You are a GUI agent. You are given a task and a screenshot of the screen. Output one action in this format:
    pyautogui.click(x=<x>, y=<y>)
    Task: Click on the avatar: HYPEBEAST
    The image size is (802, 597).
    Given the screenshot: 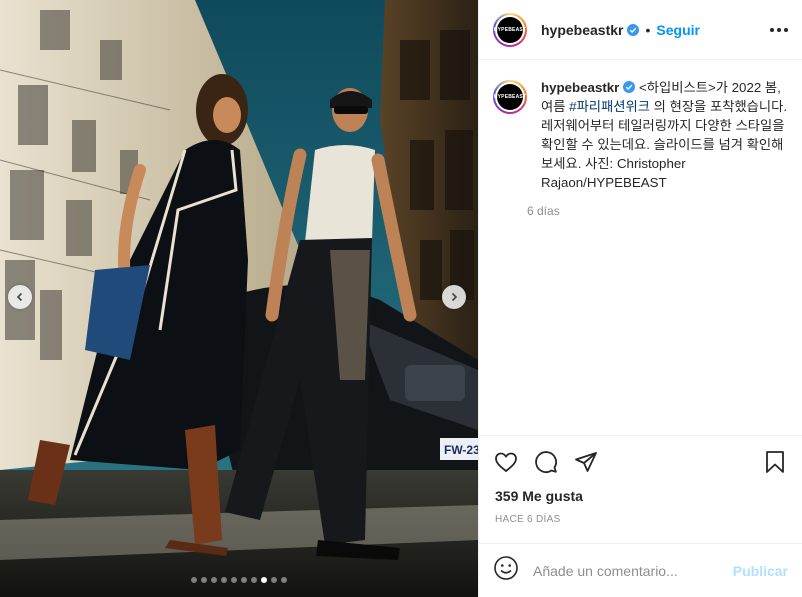 What is the action you would take?
    pyautogui.click(x=510, y=29)
    